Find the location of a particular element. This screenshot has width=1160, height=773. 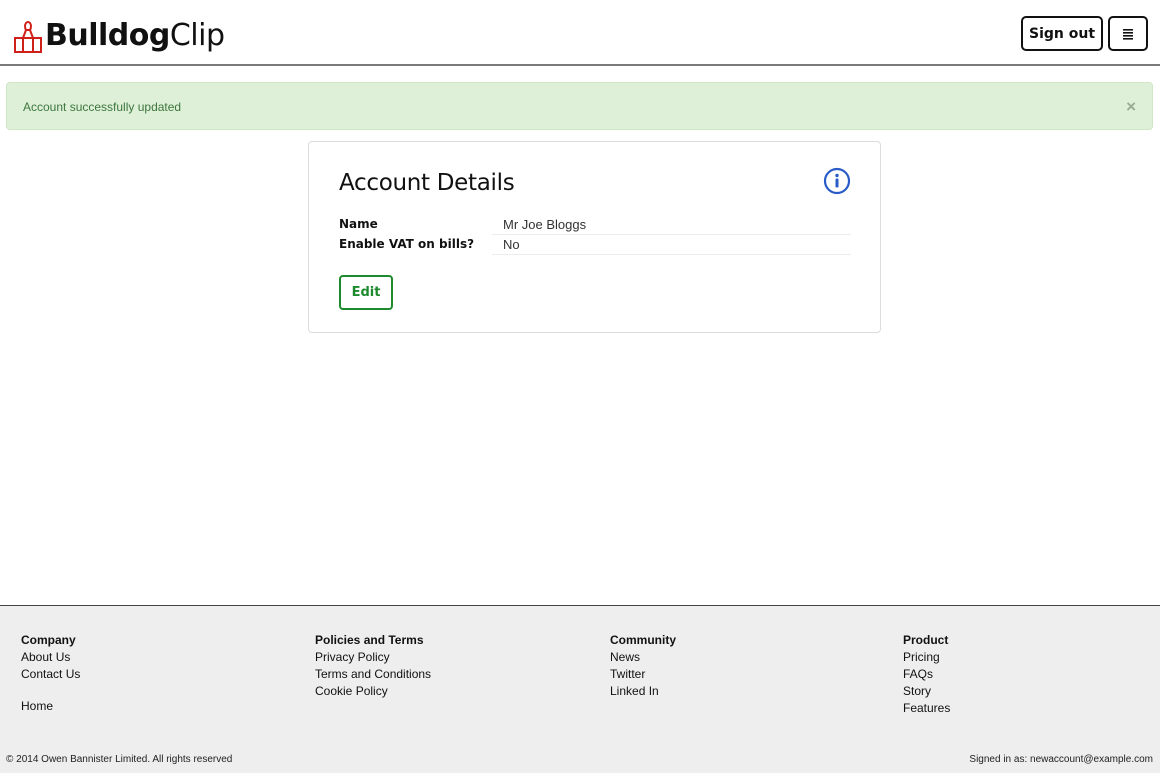

signed-in-status: Signed in as: newaccount@example.com is located at coordinates (1061, 759).